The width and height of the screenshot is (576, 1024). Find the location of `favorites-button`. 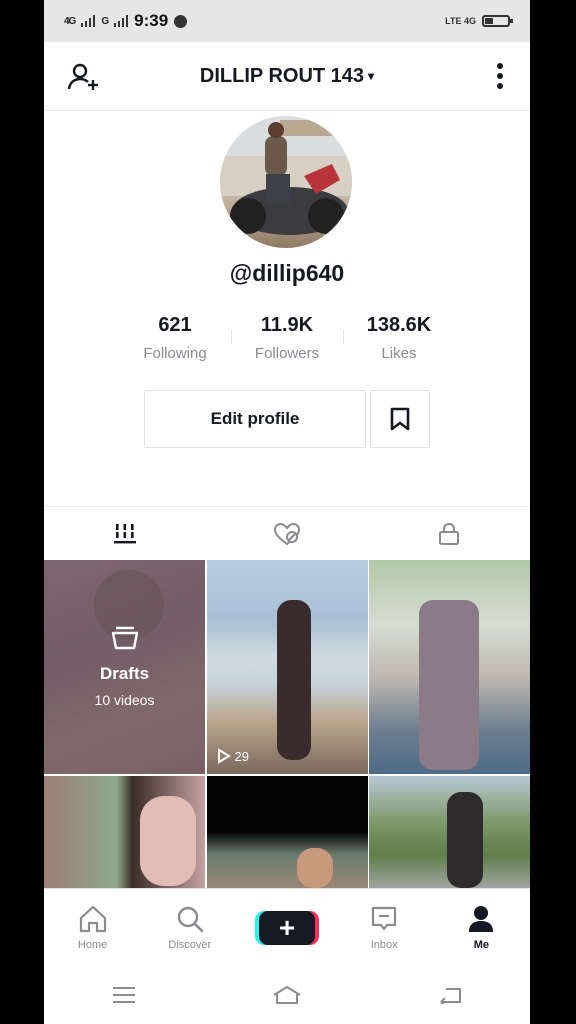

favorites-button is located at coordinates (400, 419).